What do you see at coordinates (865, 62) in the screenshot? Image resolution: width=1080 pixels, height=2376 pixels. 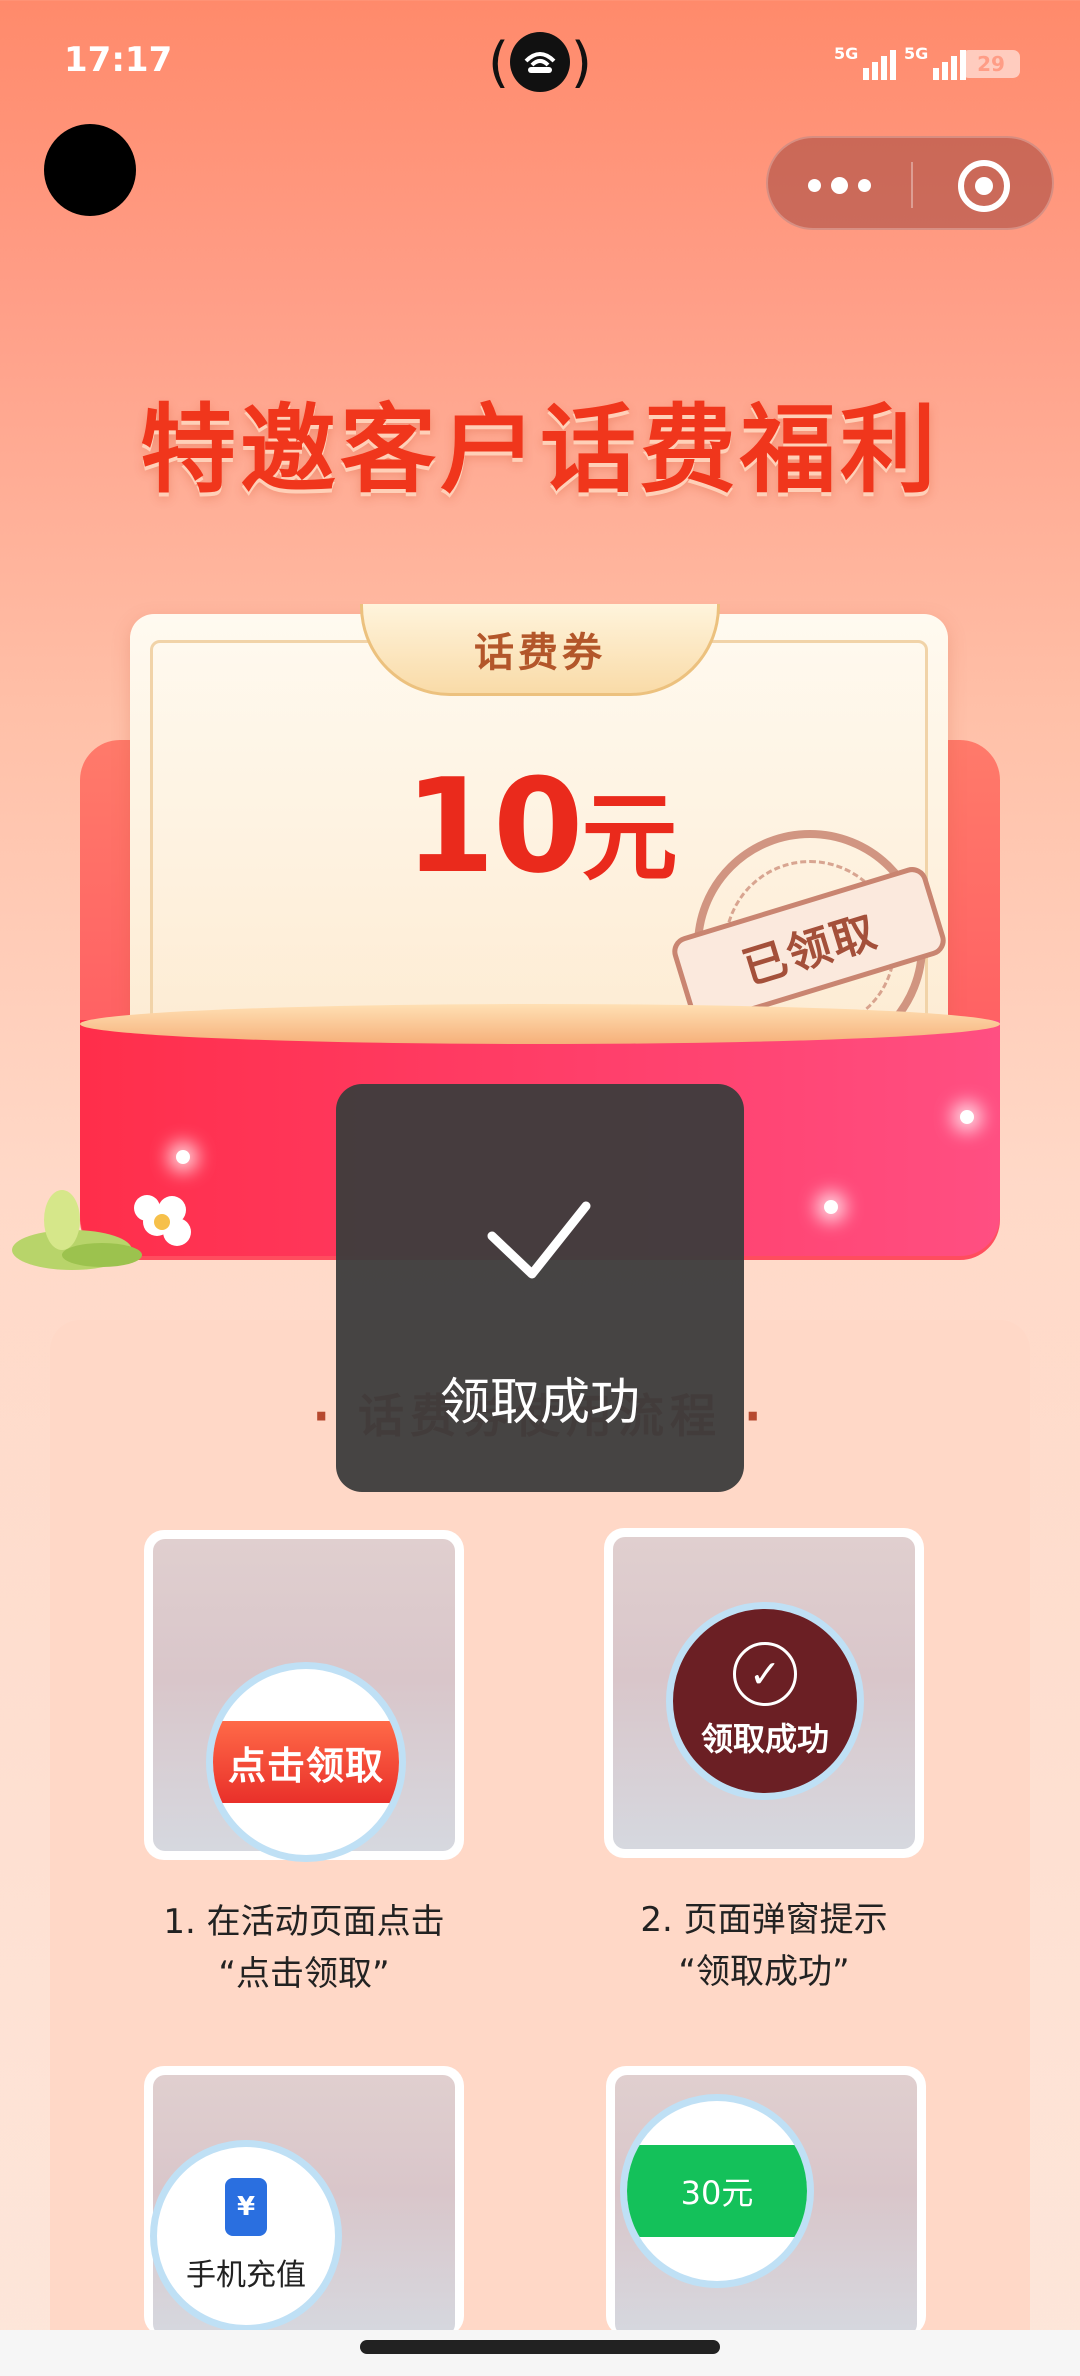 I see `signal-icon: 5G` at bounding box center [865, 62].